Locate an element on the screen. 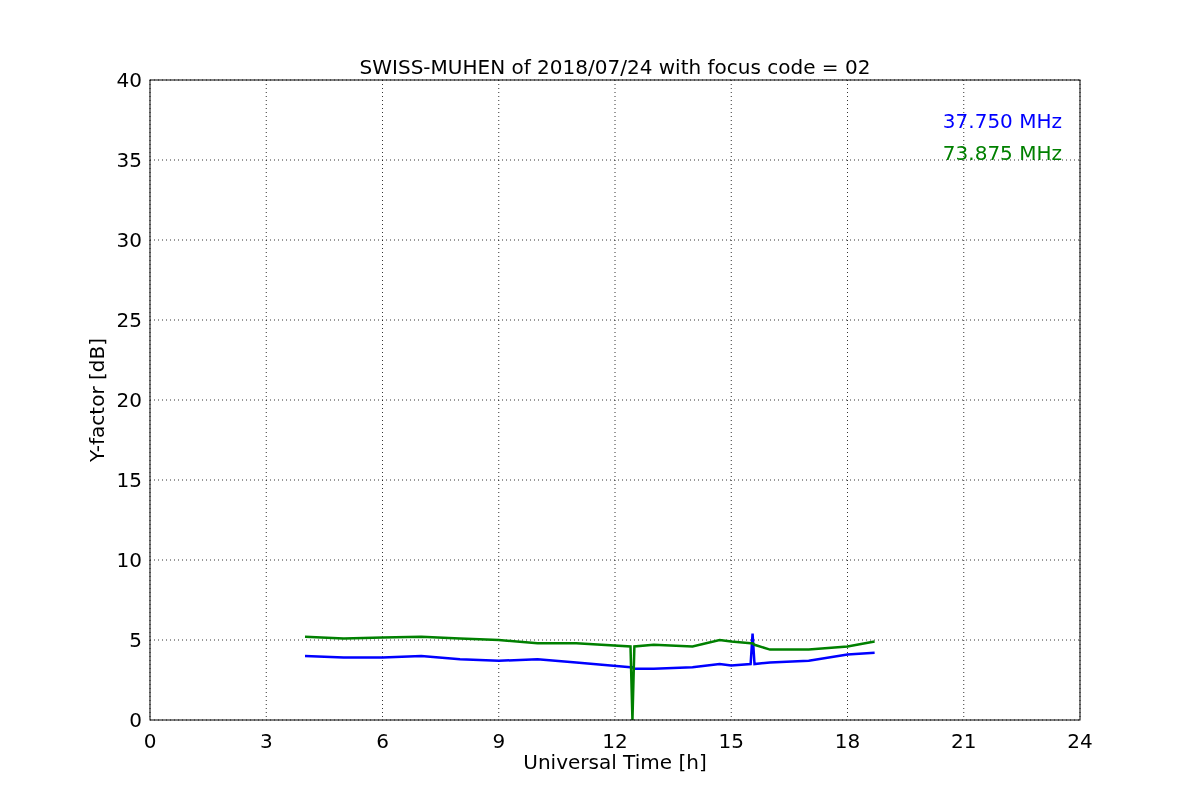 The image size is (1200, 800). x-axis-label: Universal Time [h] is located at coordinates (615, 762).